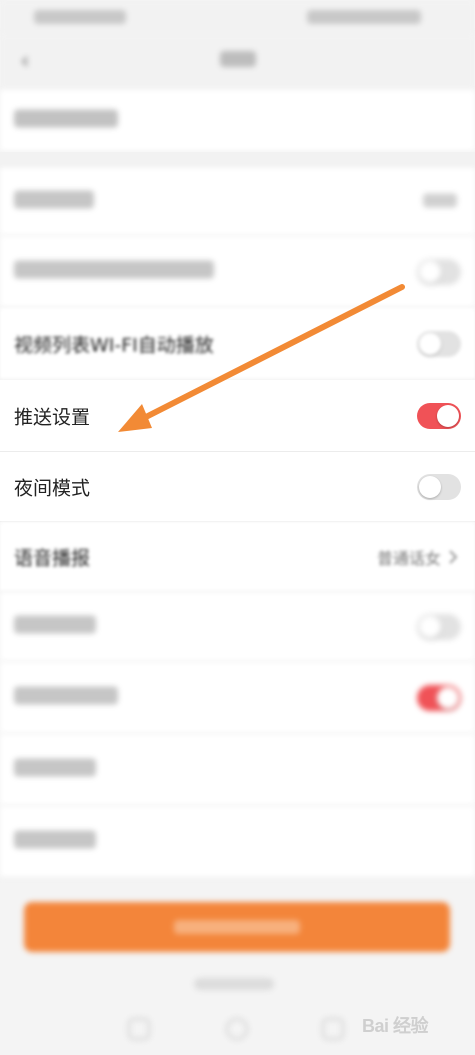  I want to click on voice-broadcast-label: 语音播报, so click(52, 558).